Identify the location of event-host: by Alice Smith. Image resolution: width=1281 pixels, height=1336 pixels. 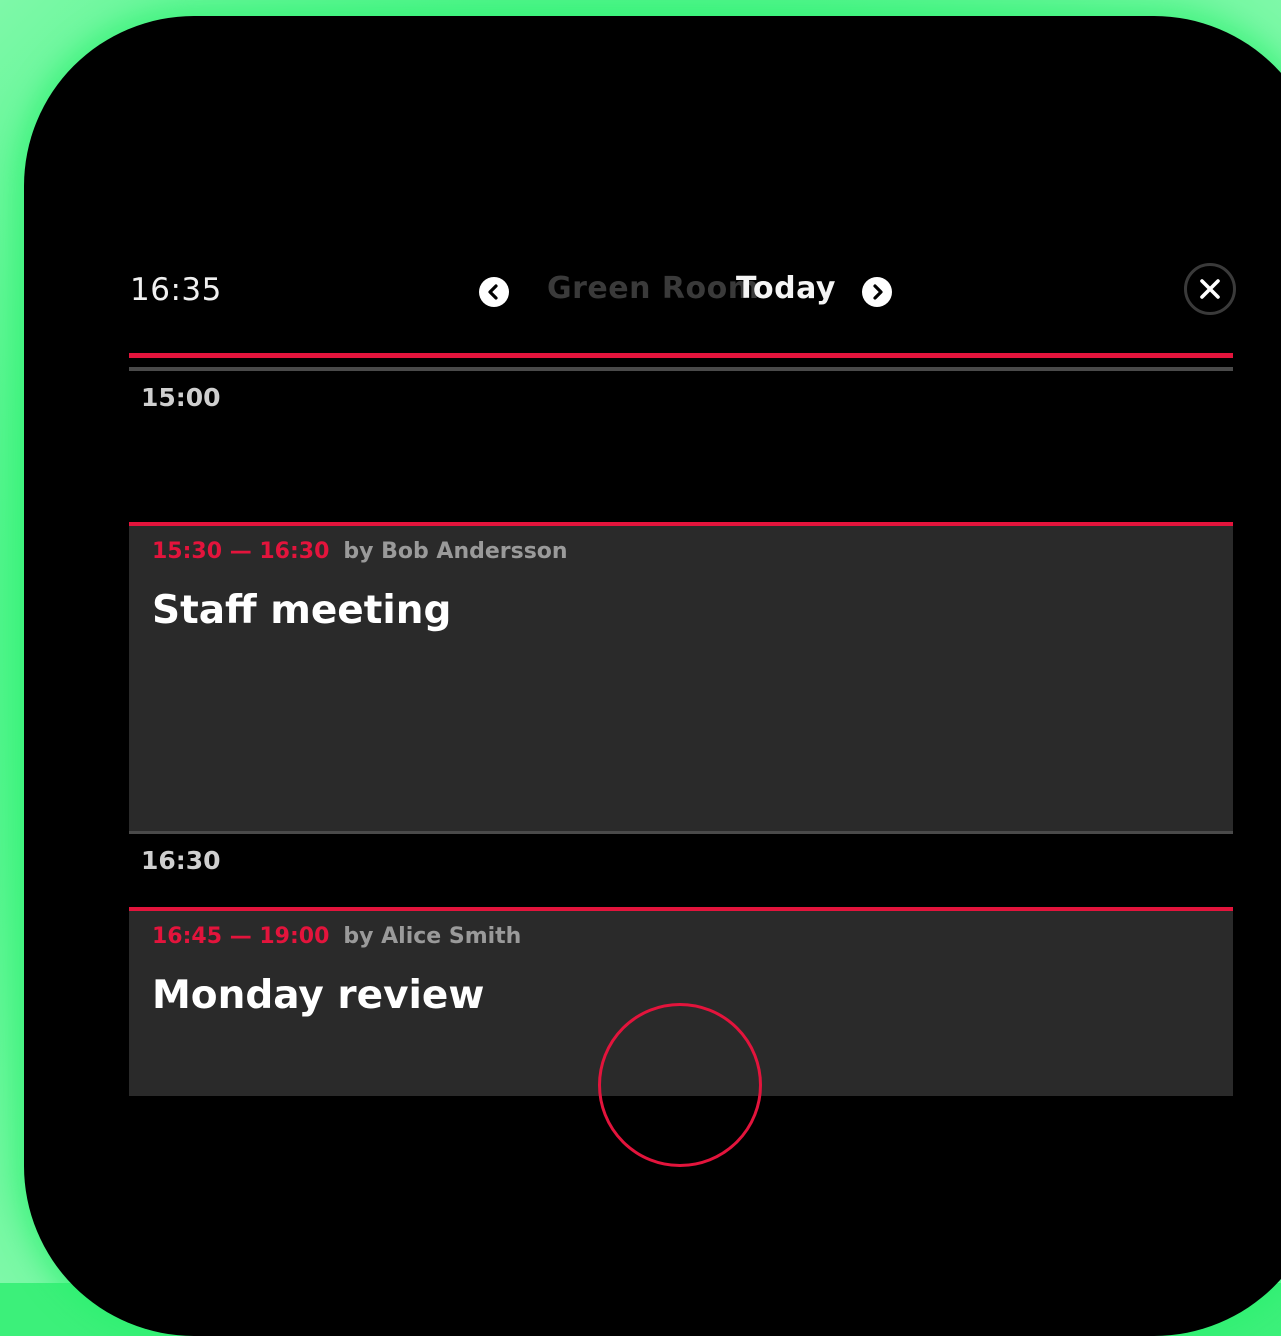
(432, 936).